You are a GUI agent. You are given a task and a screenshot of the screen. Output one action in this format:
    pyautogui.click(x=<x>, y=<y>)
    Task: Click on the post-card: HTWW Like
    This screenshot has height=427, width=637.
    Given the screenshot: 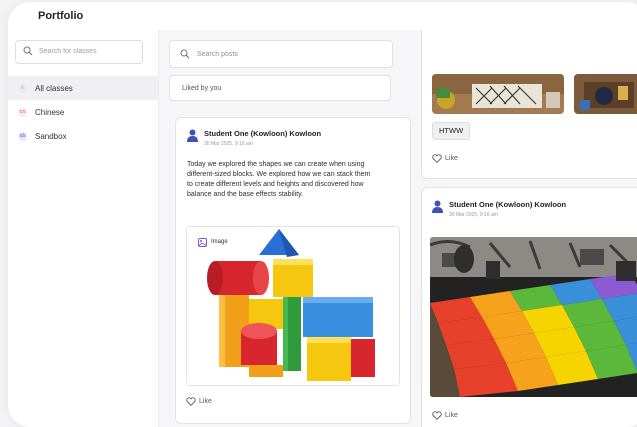 What is the action you would take?
    pyautogui.click(x=529, y=104)
    